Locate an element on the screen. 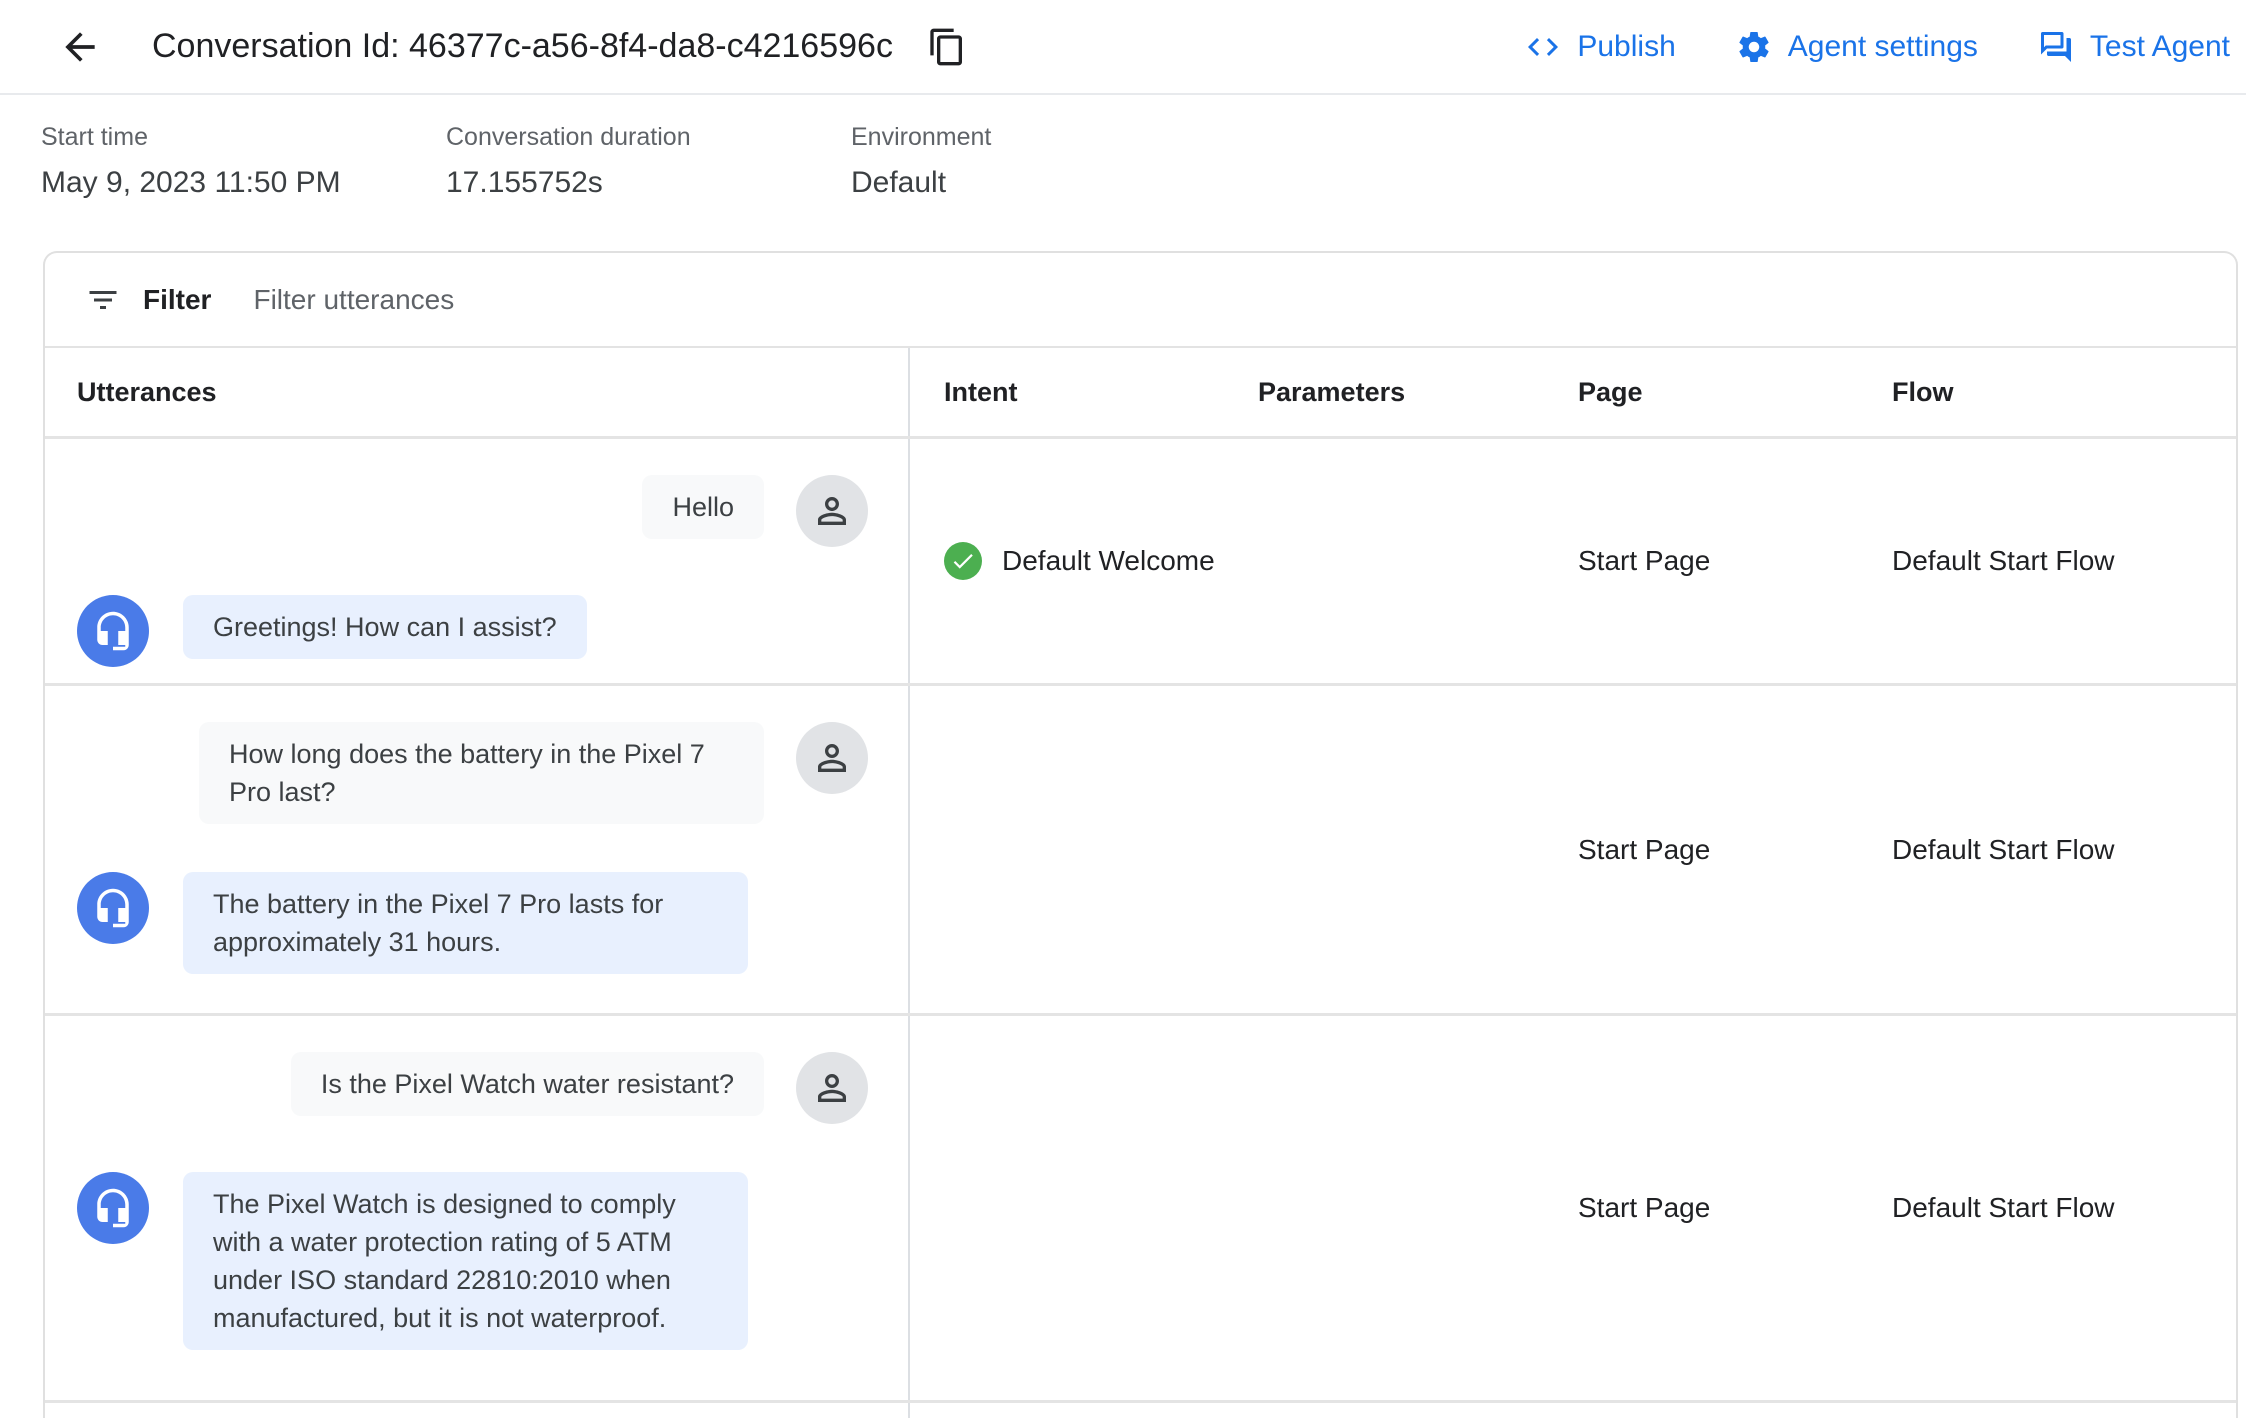  info-label: Start time is located at coordinates (94, 137).